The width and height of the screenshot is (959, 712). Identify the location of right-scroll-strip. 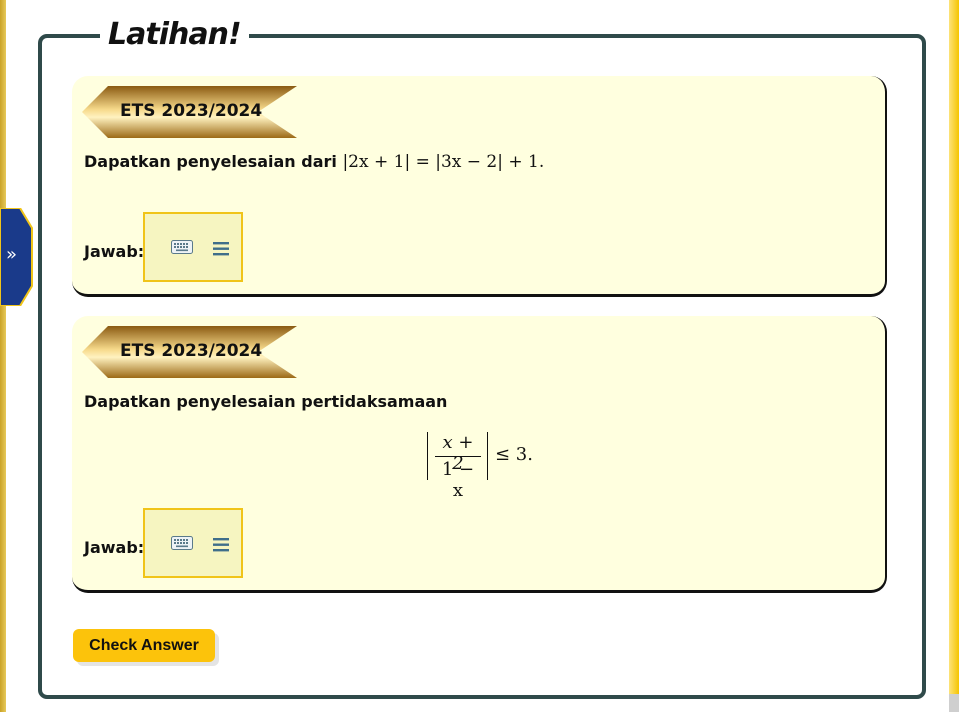
(954, 356).